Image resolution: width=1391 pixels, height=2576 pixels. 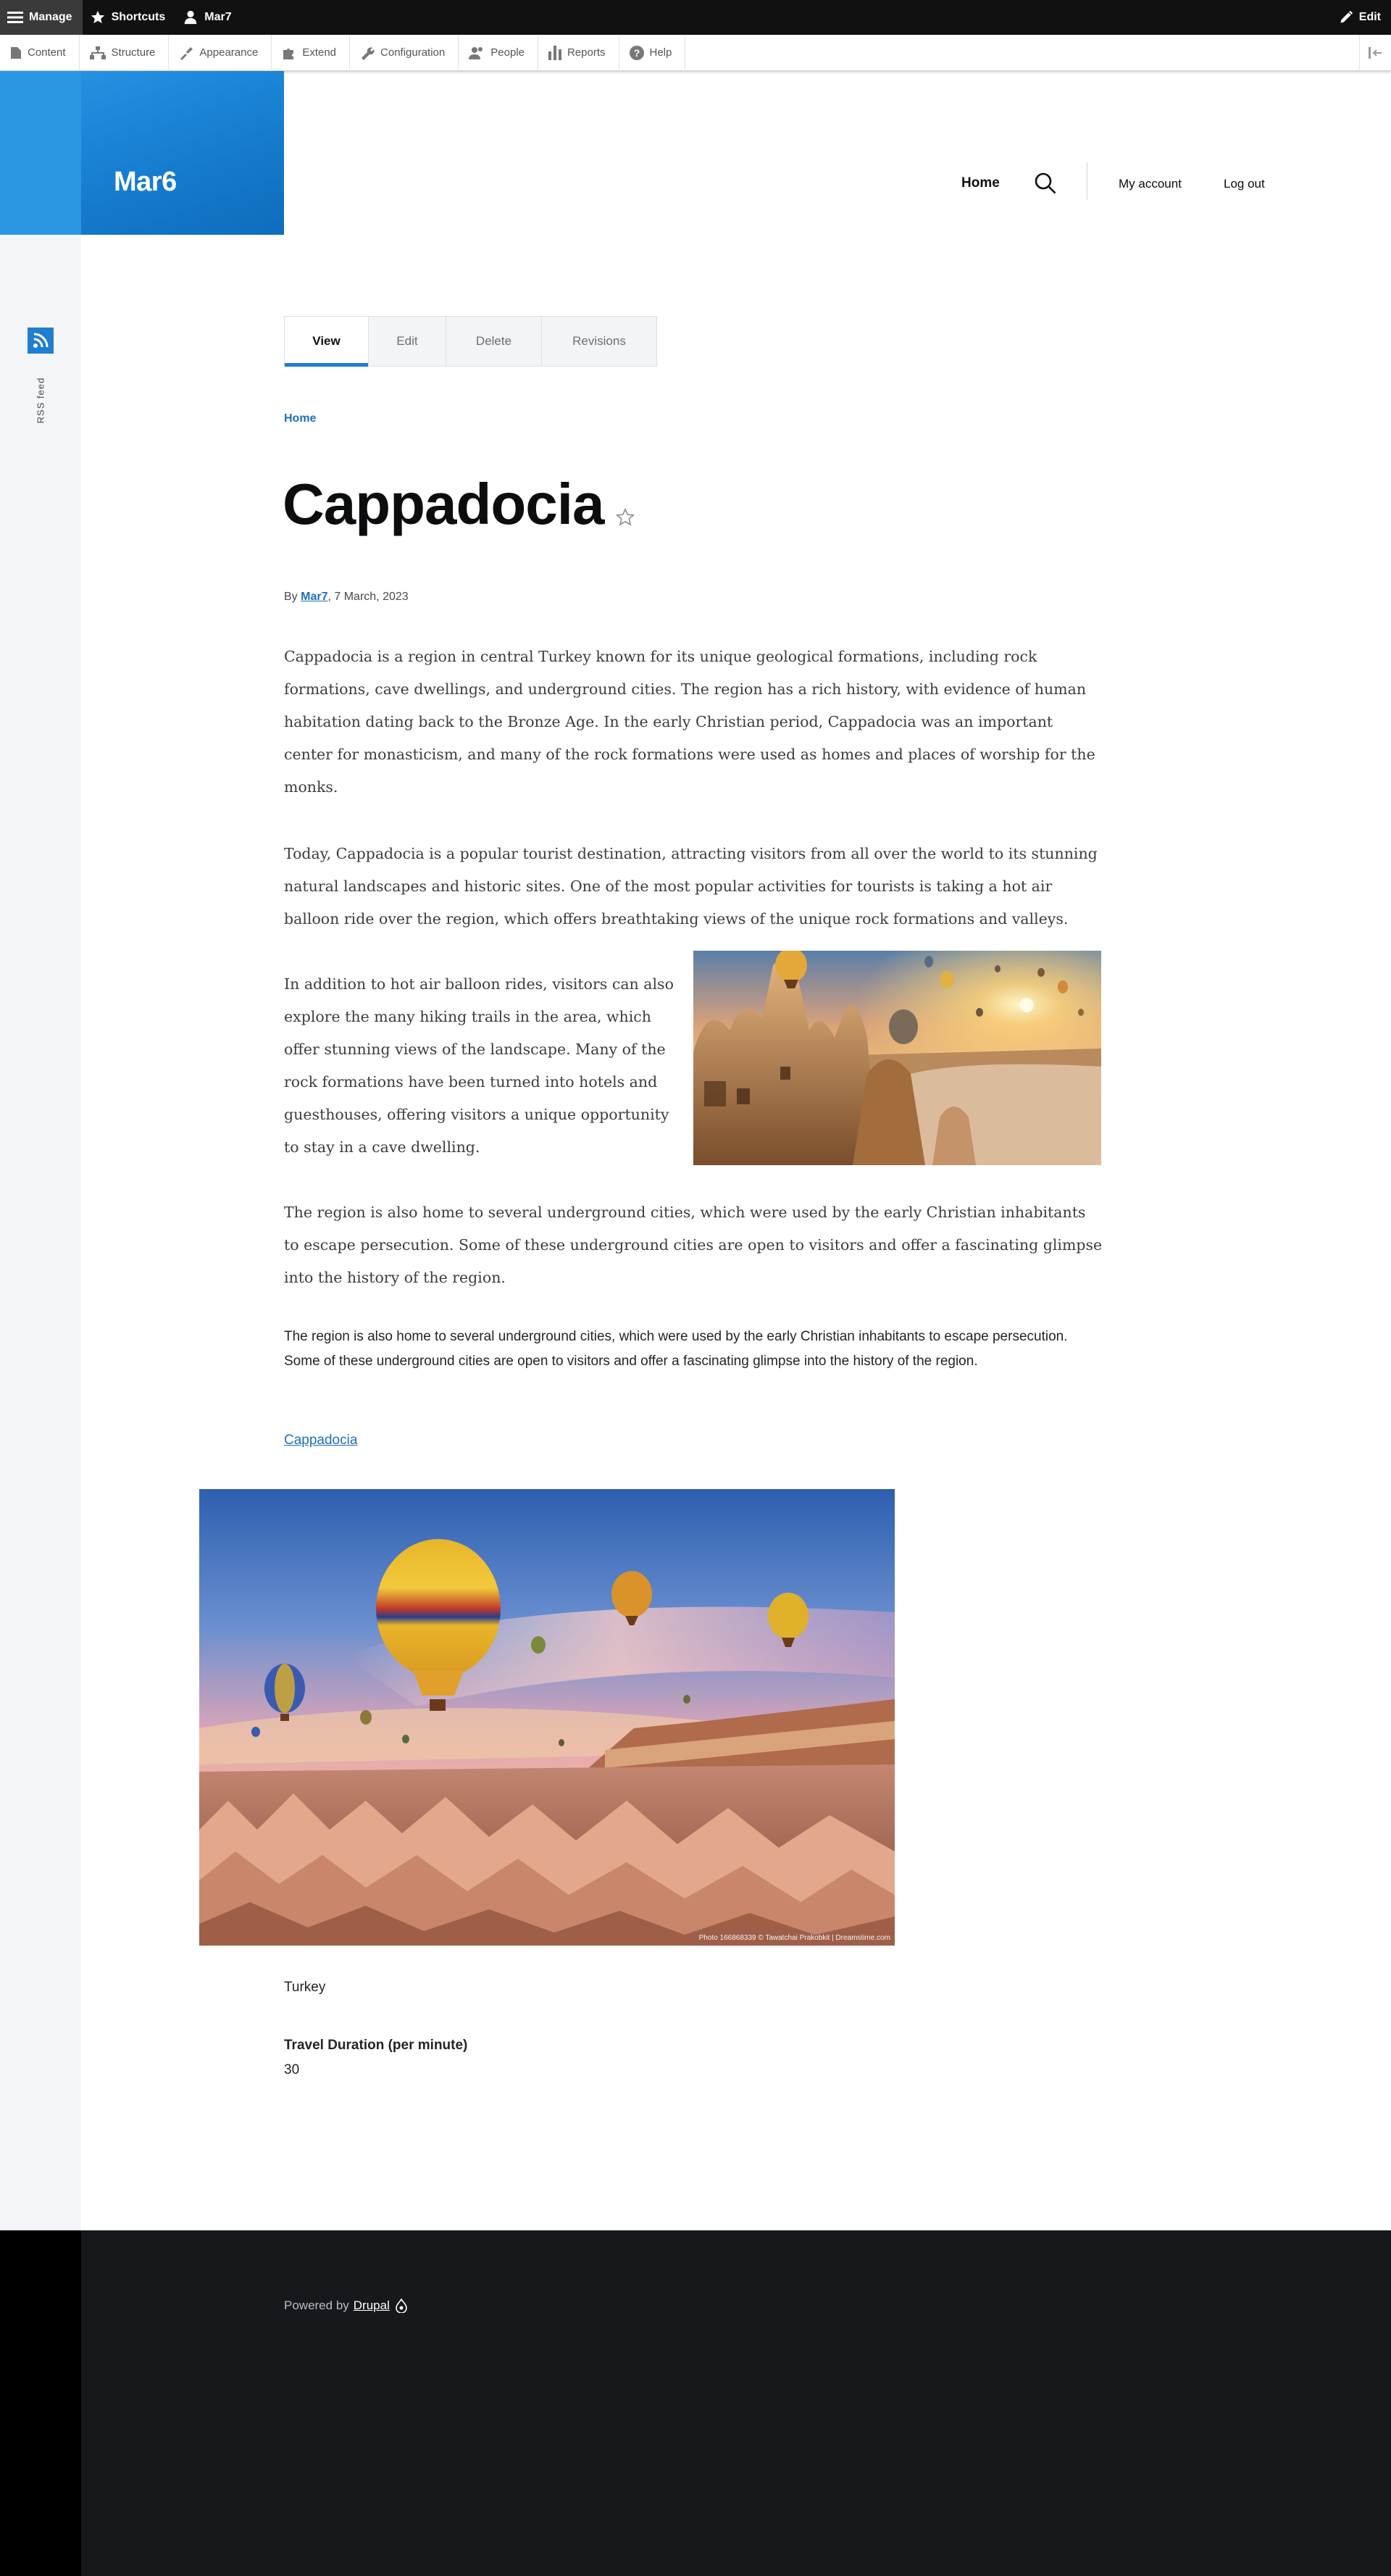 I want to click on search-icon, so click(x=1045, y=183).